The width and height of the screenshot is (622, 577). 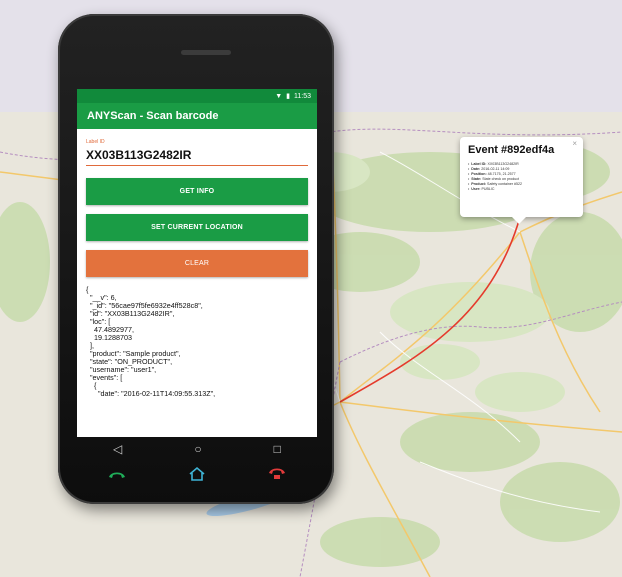 I want to click on popup-title: Event #892edf4a, so click(x=511, y=150).